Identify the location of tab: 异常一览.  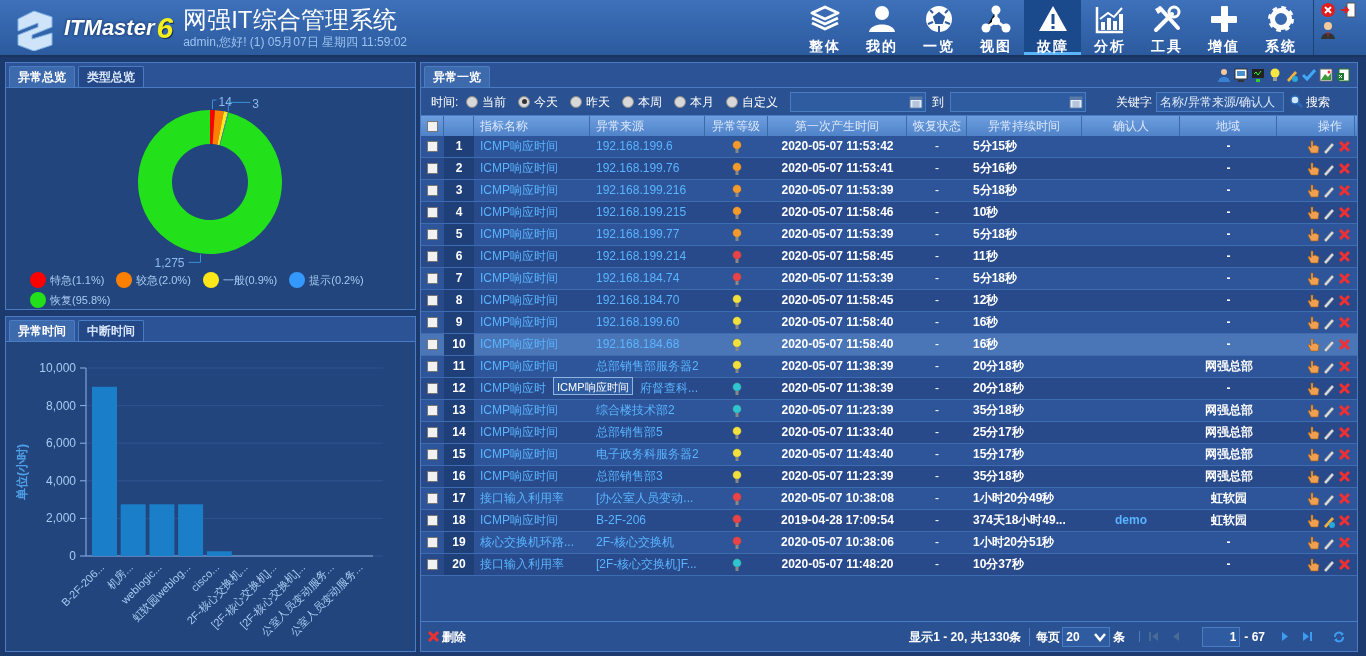
(457, 76).